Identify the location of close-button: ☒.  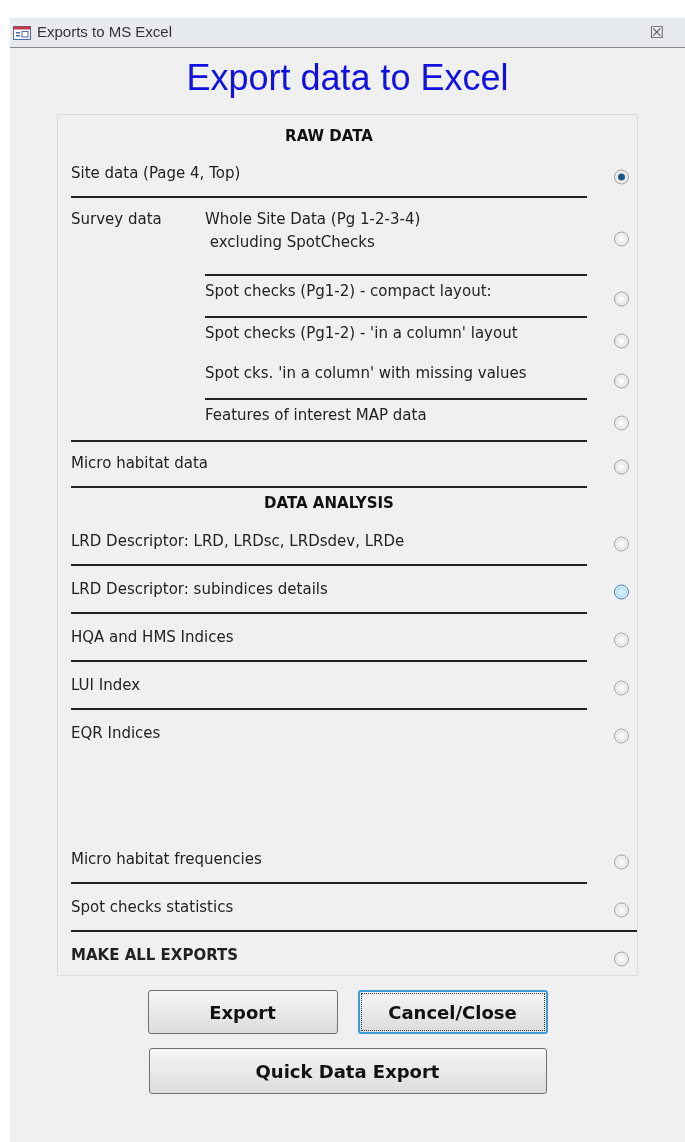
(656, 32).